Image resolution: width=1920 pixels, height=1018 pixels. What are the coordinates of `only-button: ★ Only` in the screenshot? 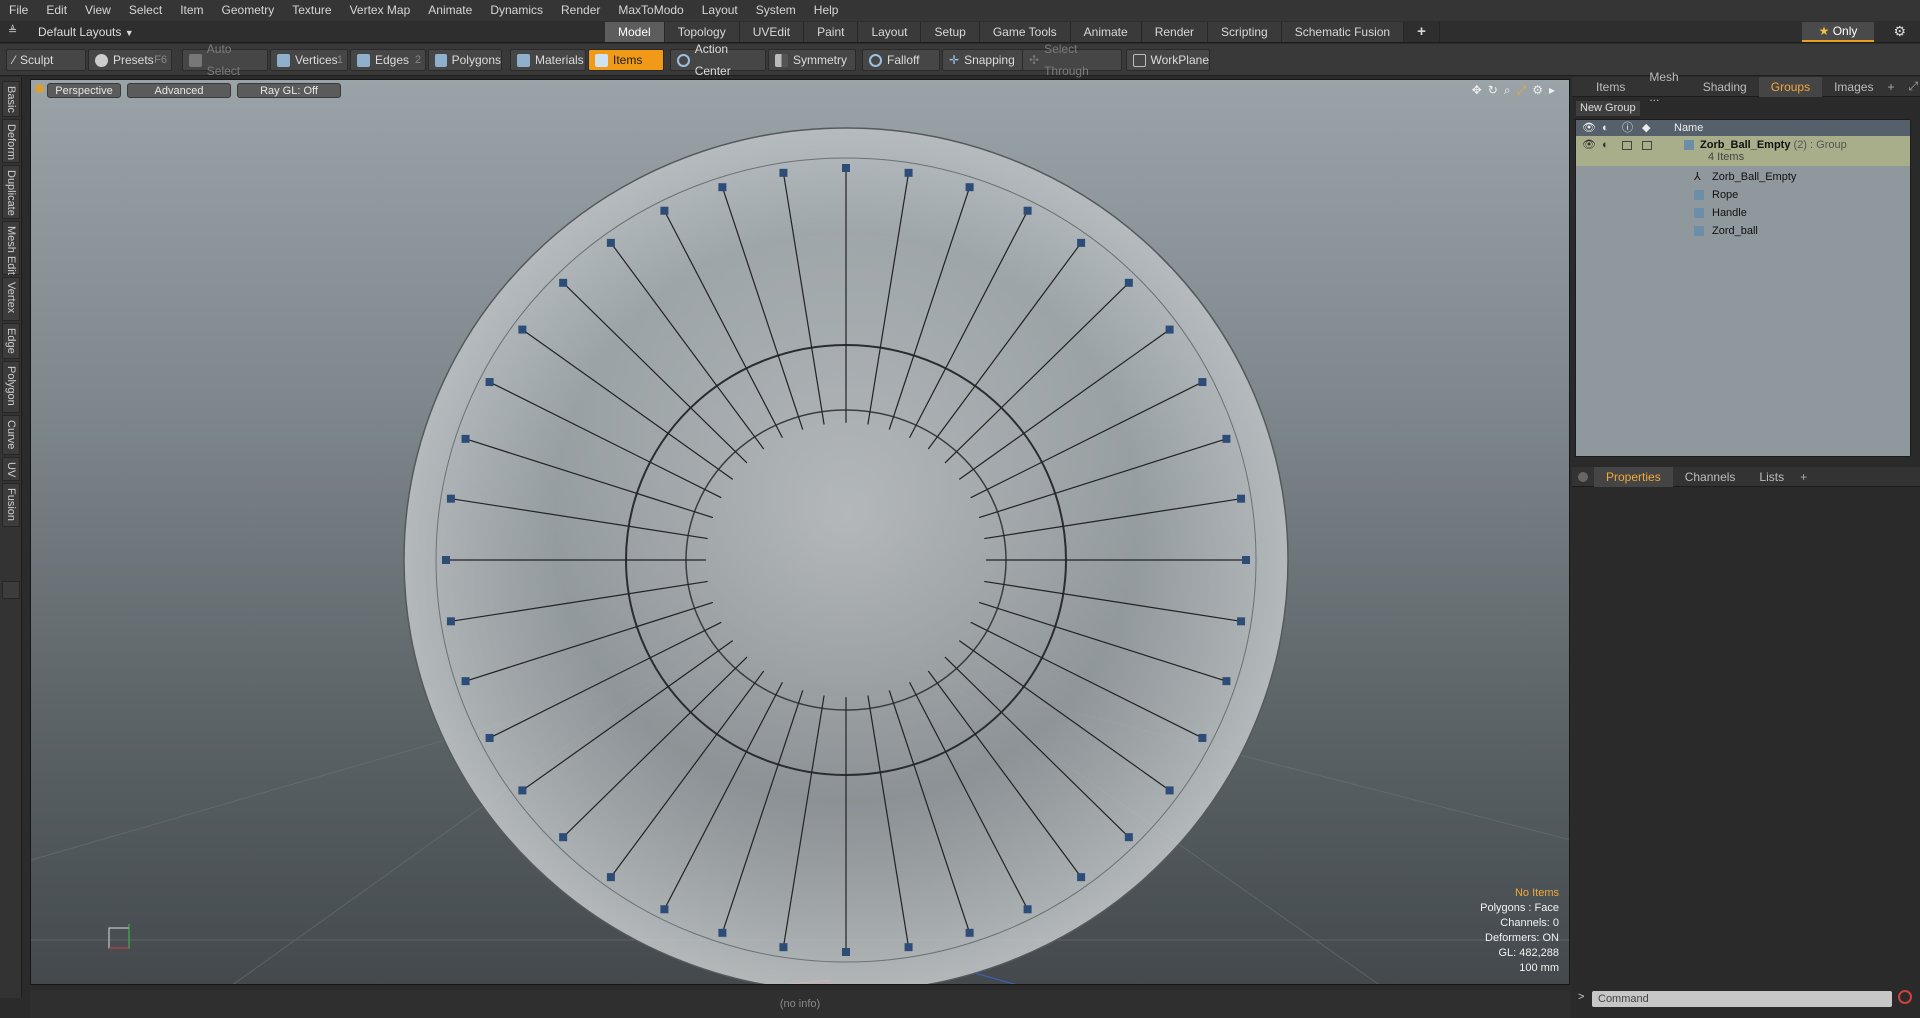 It's located at (1838, 32).